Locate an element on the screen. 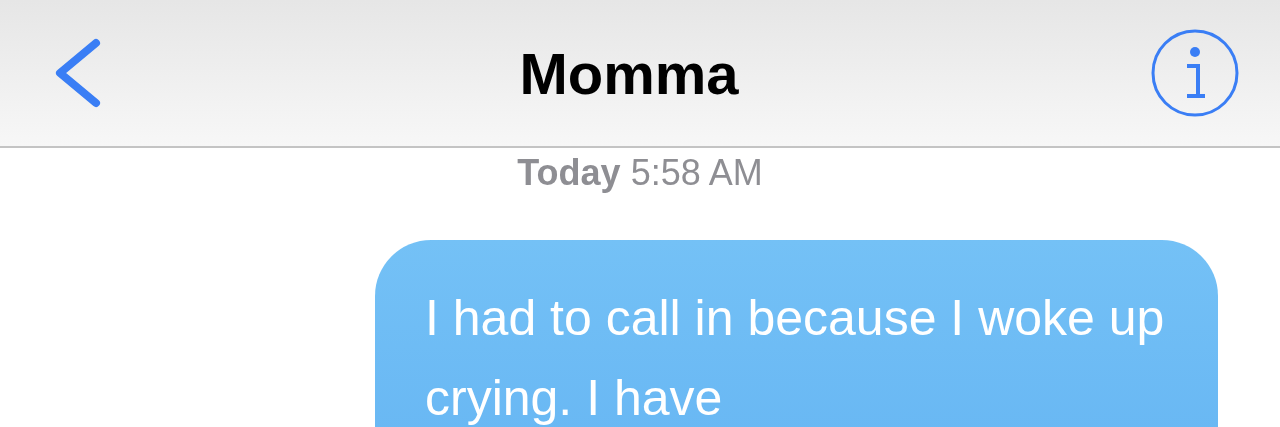 This screenshot has height=427, width=1280. info-icon is located at coordinates (1195, 73).